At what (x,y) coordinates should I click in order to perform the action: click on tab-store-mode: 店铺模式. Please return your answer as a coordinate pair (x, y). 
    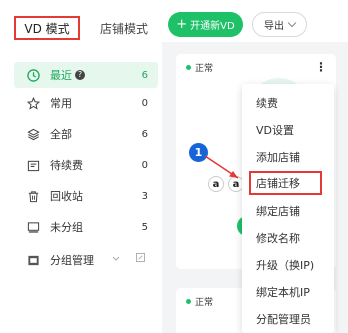
    Looking at the image, I should click on (124, 28).